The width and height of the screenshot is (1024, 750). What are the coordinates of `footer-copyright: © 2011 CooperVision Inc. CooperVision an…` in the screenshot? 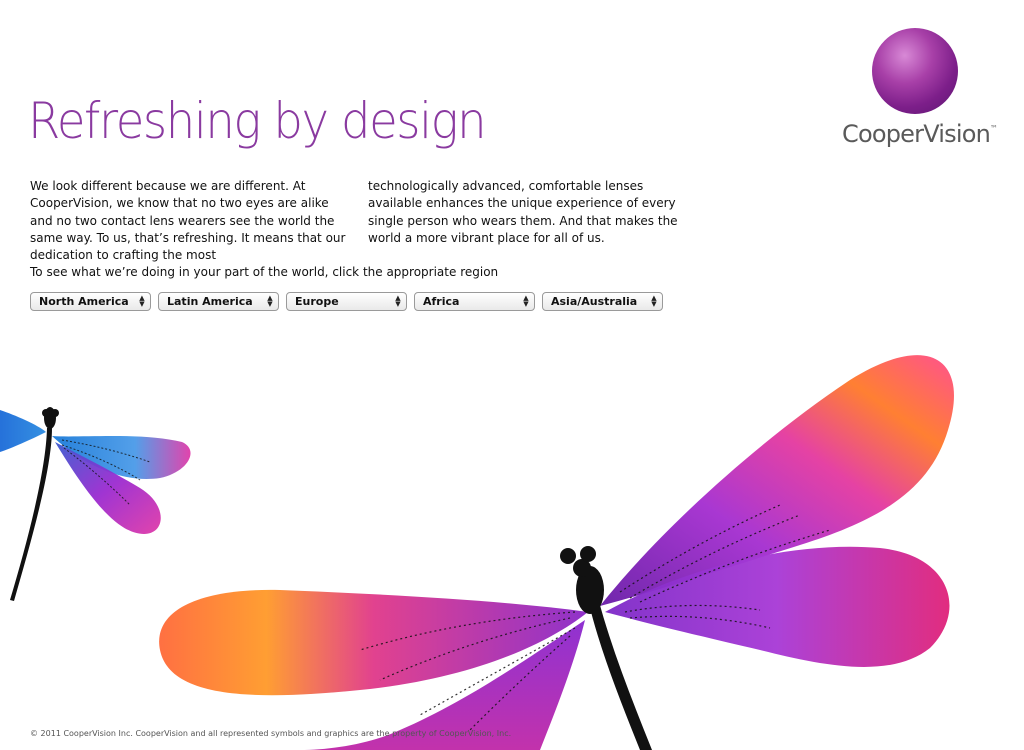 It's located at (271, 733).